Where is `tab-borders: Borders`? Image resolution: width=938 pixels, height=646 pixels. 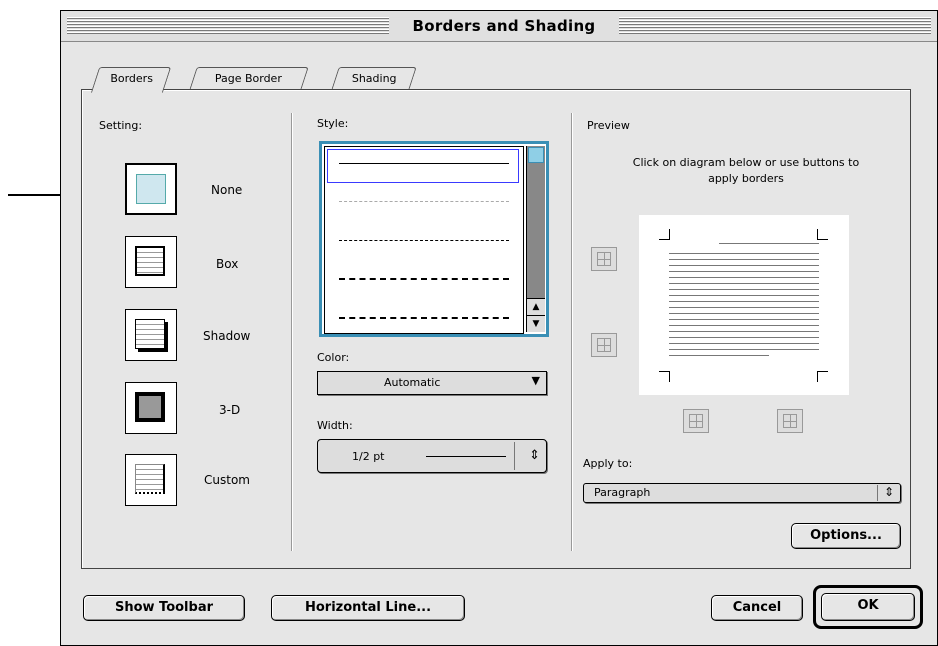
tab-borders: Borders is located at coordinates (131, 80).